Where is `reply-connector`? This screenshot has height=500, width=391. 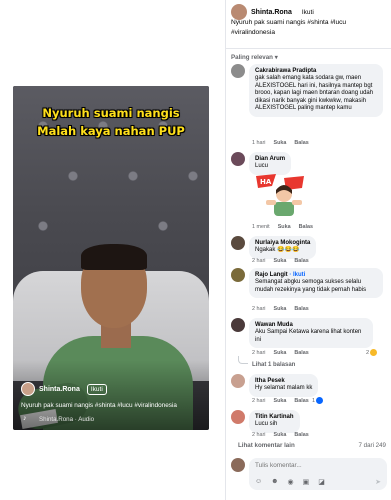
reply-connector is located at coordinates (243, 360).